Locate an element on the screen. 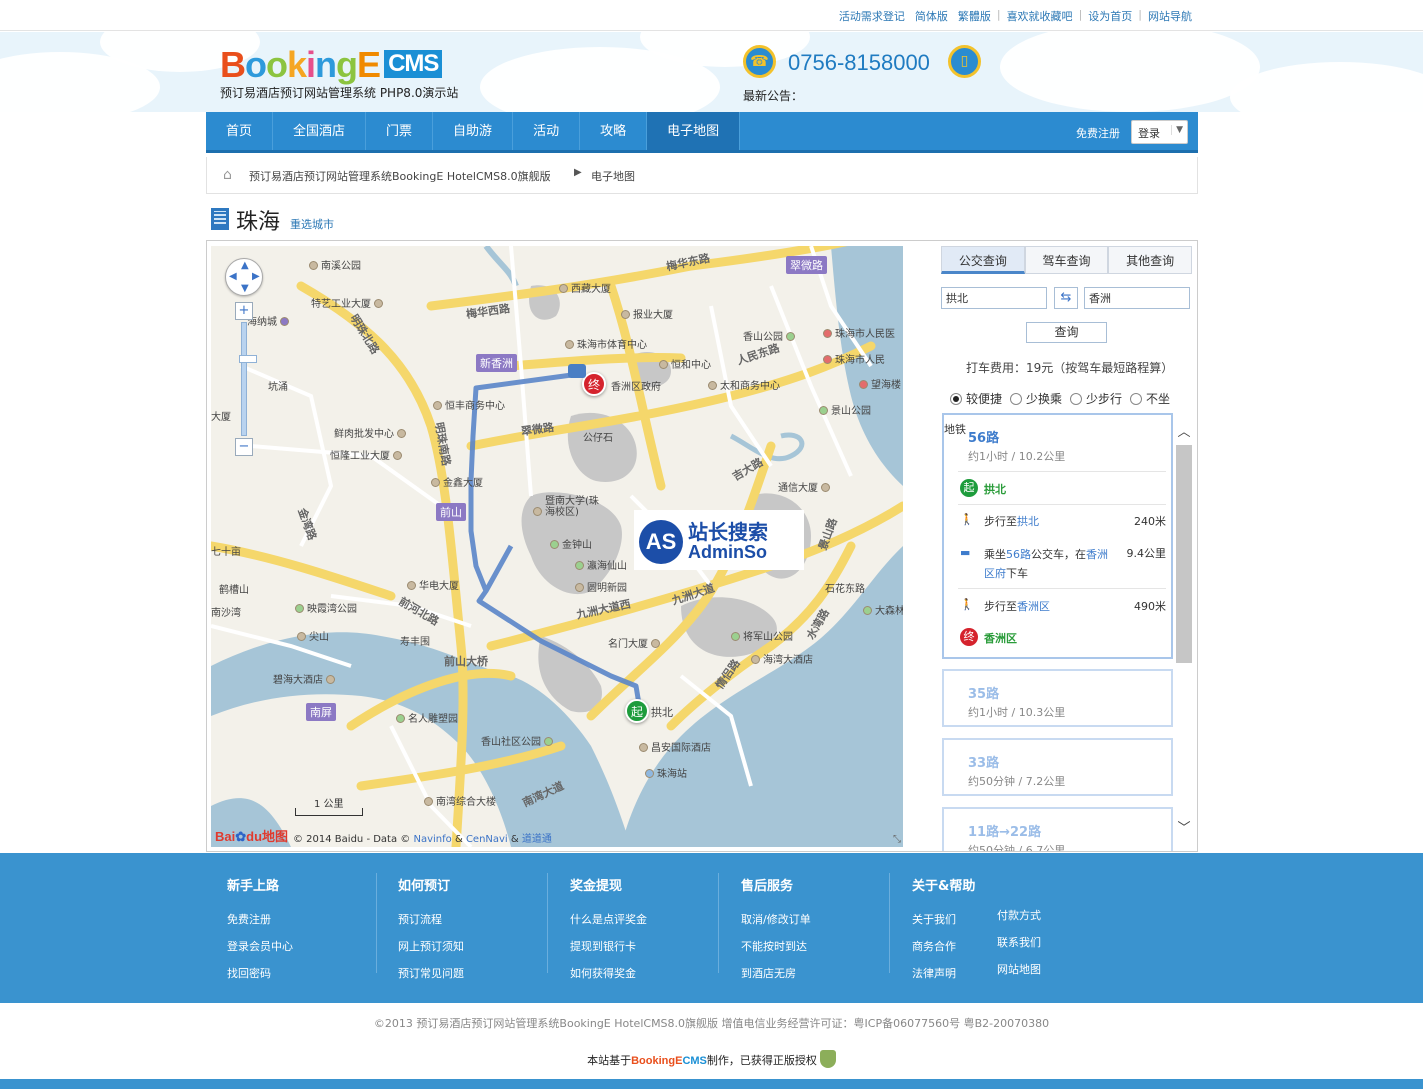 The height and width of the screenshot is (1089, 1423). swap-icon: ⇆ is located at coordinates (1066, 298).